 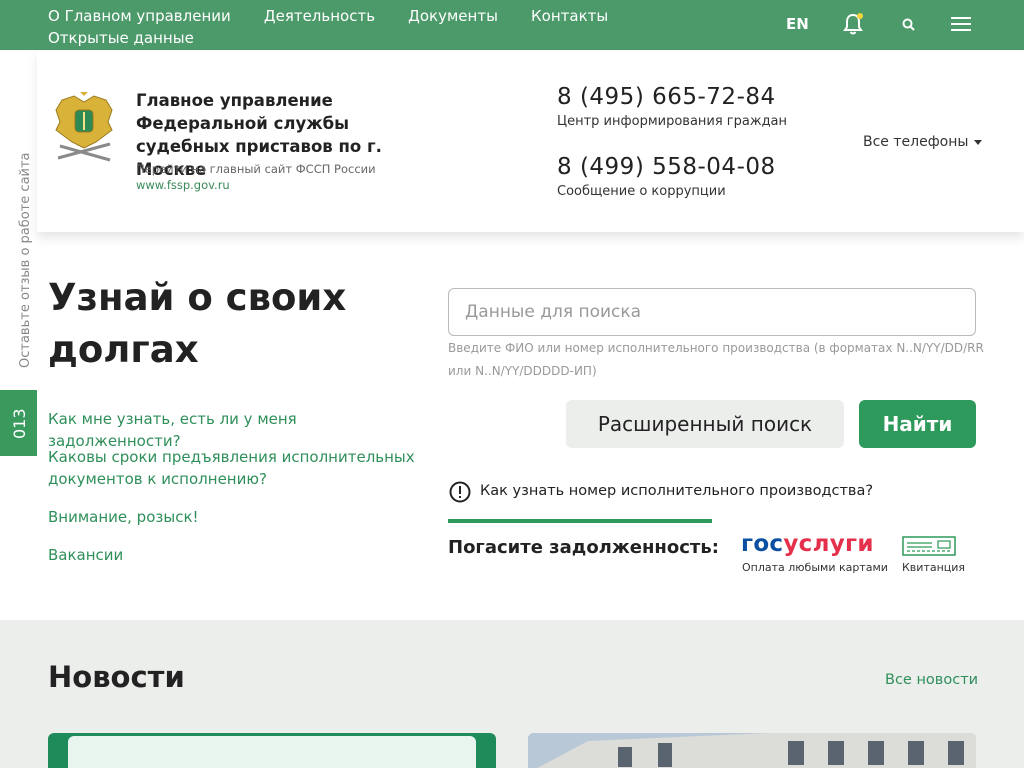 I want to click on find-button: Найти, so click(x=917, y=424).